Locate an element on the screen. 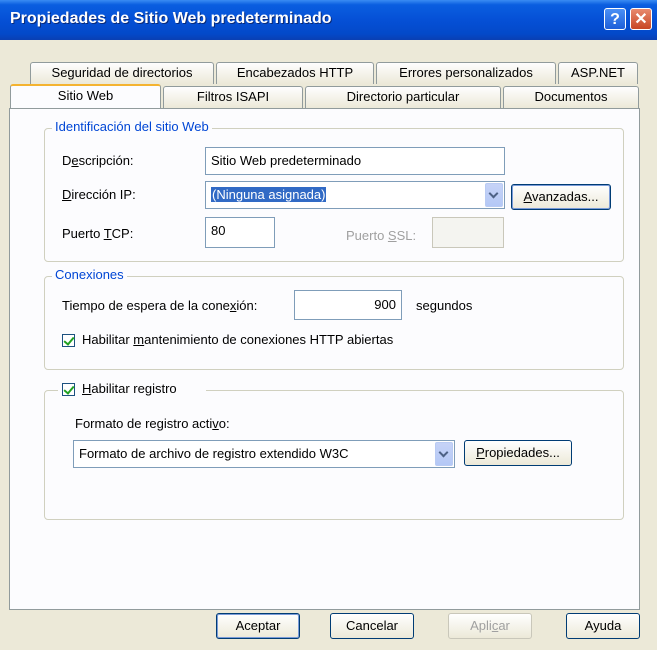 This screenshot has height=650, width=657. tab-sitio-web: Sitio Web is located at coordinates (85, 96).